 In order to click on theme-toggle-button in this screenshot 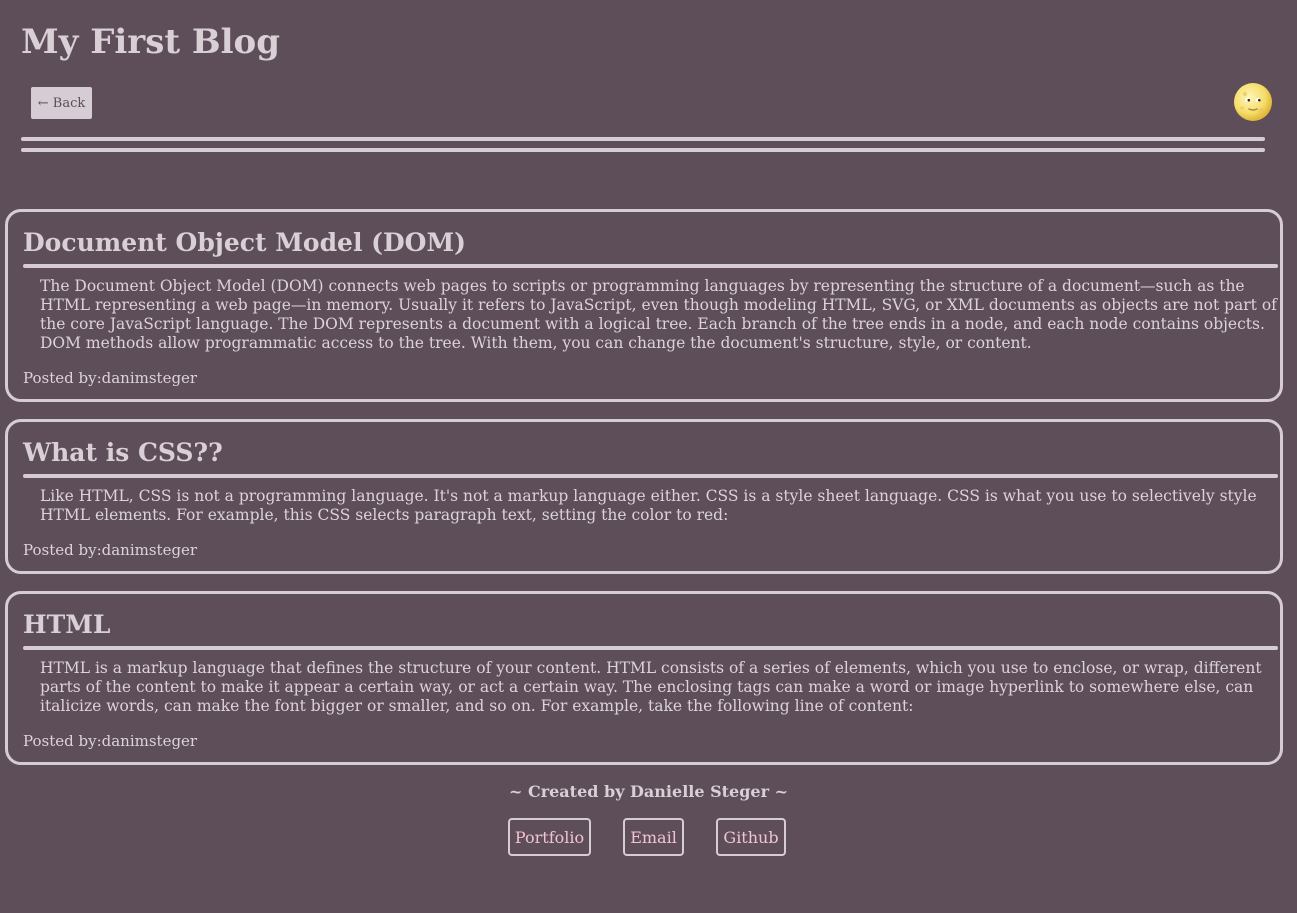, I will do `click(1253, 102)`.